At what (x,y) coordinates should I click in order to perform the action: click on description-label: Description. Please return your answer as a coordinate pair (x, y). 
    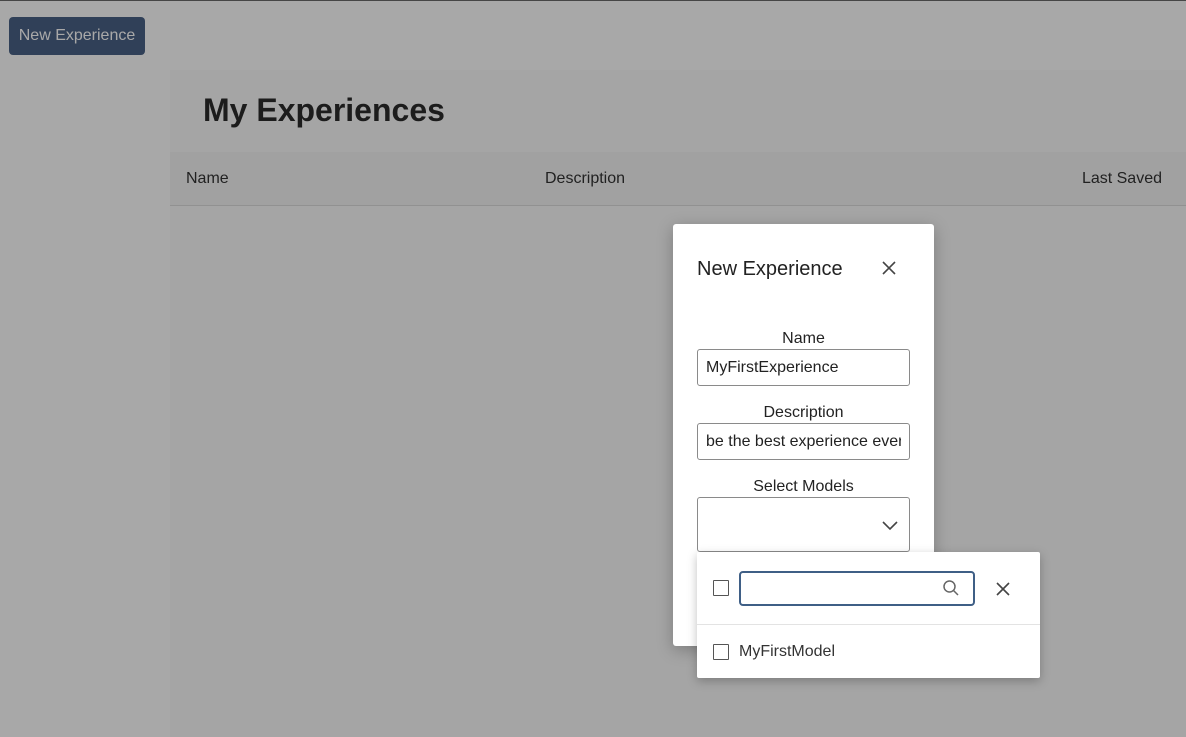
    Looking at the image, I should click on (803, 412).